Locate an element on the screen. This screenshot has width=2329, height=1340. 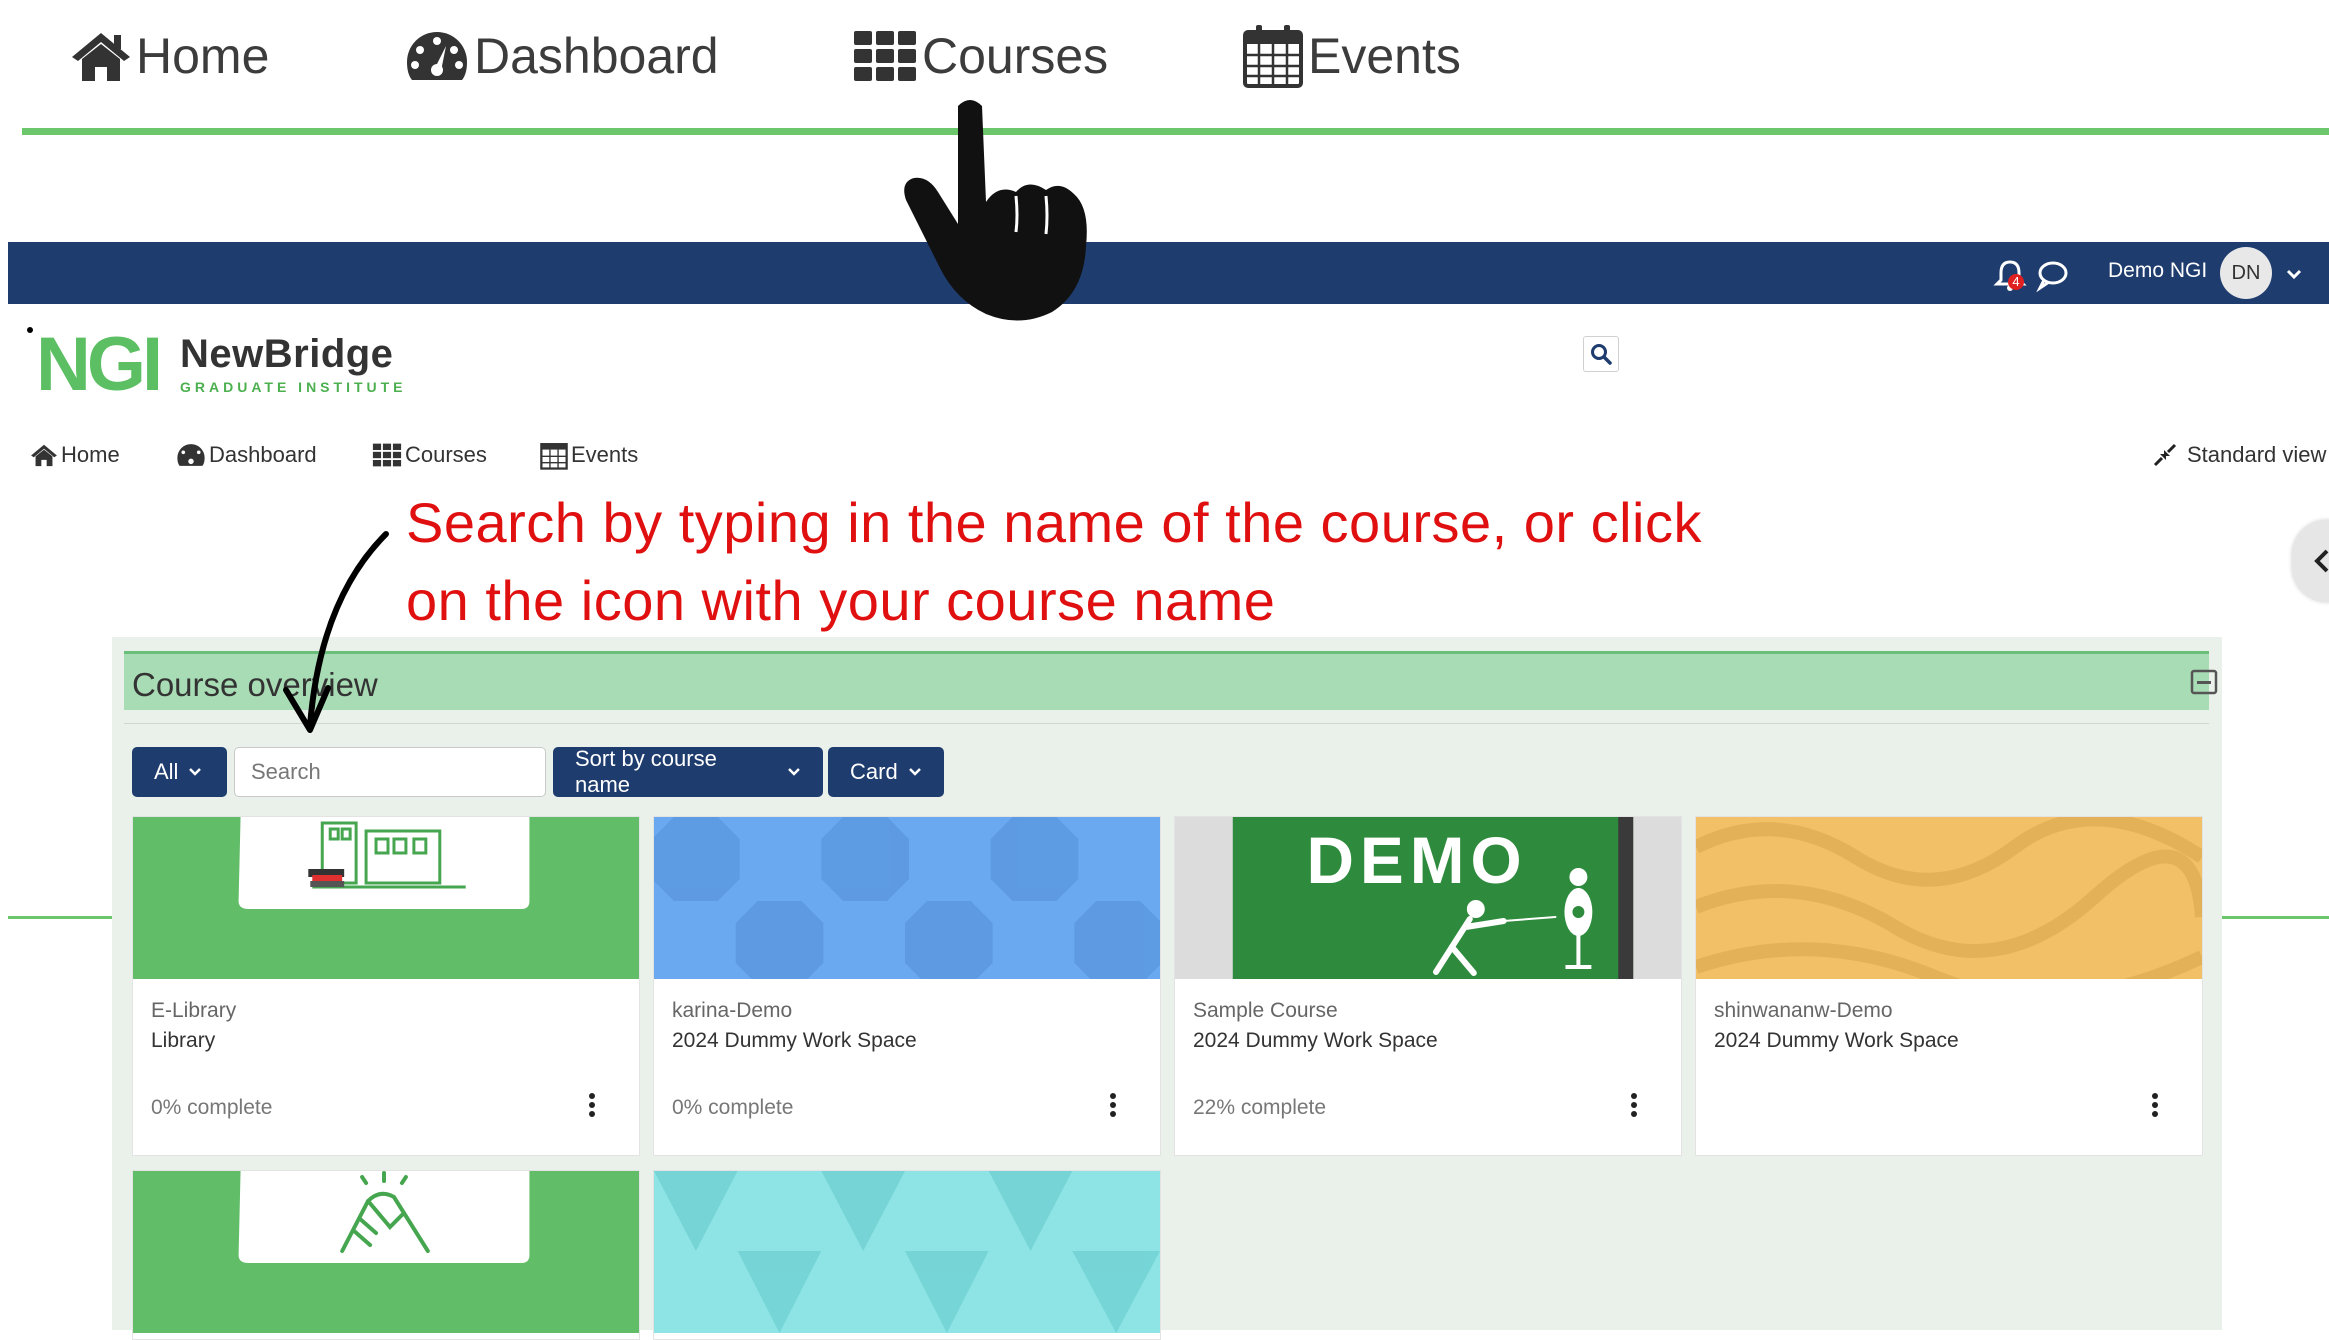
zoomed-nav-courses: Courses is located at coordinates (980, 55).